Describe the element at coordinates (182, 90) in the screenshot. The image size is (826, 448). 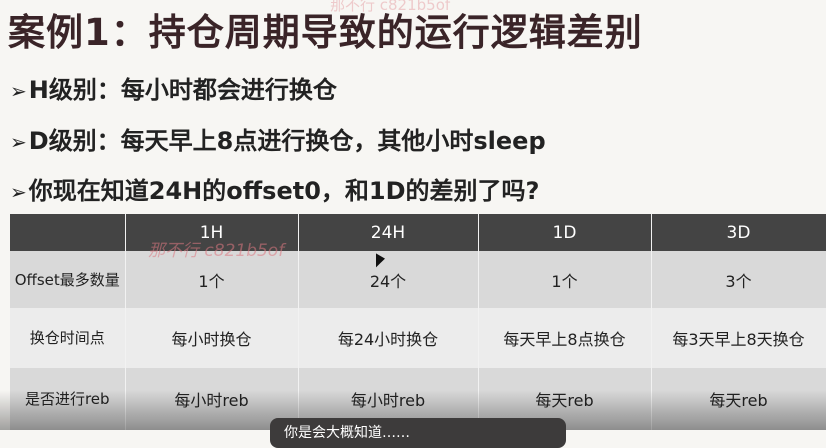
I see `bullet-text: H级别：每小时都会进行换仓` at that location.